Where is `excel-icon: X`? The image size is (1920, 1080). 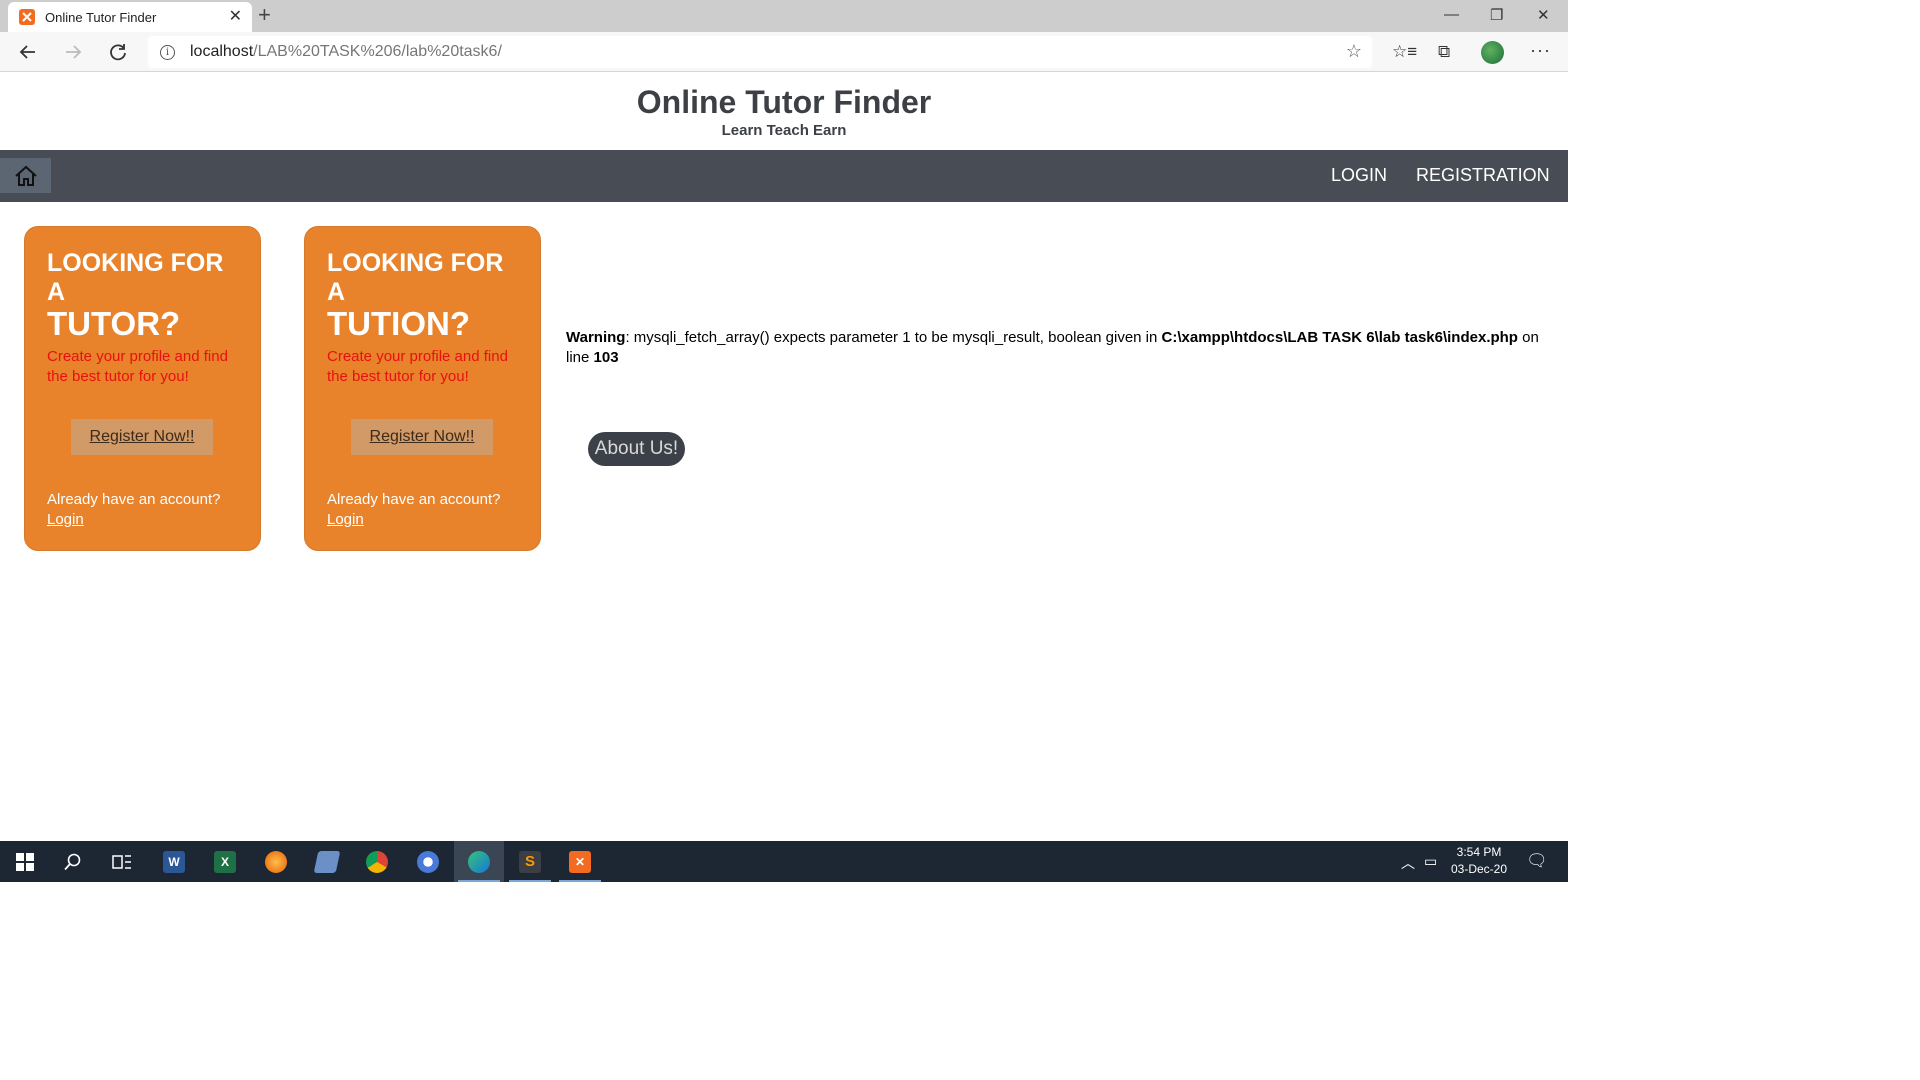
excel-icon: X is located at coordinates (225, 861).